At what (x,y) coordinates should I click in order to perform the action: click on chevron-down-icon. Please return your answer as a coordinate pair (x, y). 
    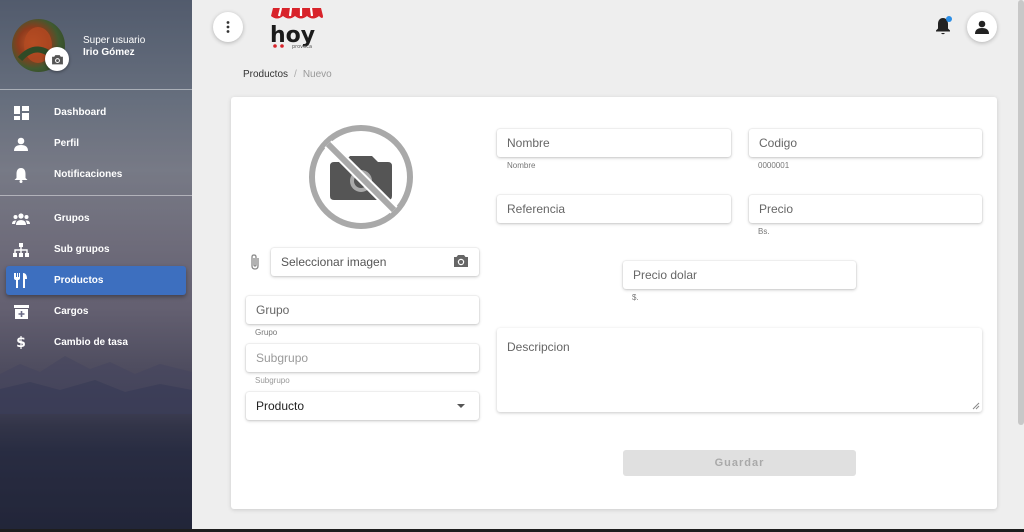
    Looking at the image, I should click on (461, 406).